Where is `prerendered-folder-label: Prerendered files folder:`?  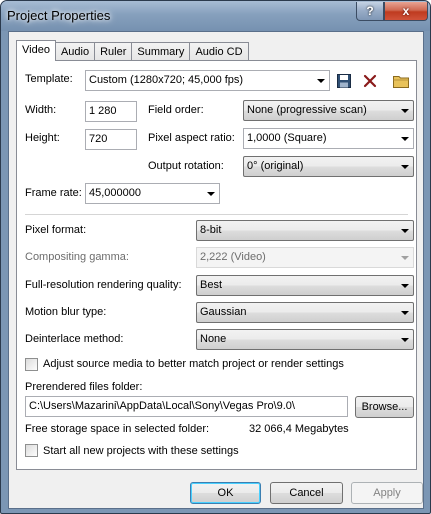
prerendered-folder-label: Prerendered files folder: is located at coordinates (84, 387).